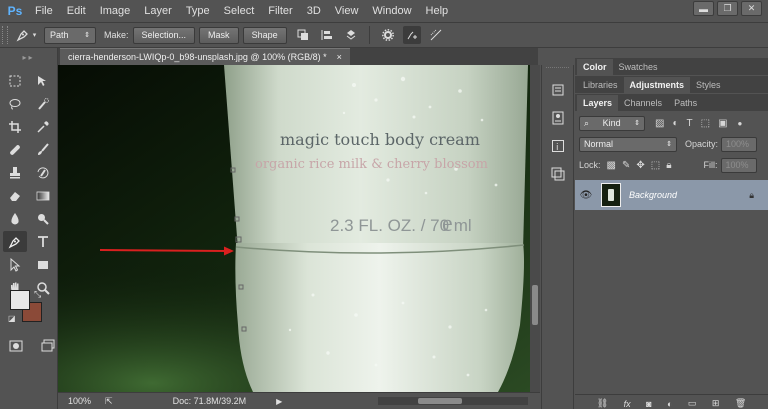  I want to click on foreground-color-swatch, so click(20, 300).